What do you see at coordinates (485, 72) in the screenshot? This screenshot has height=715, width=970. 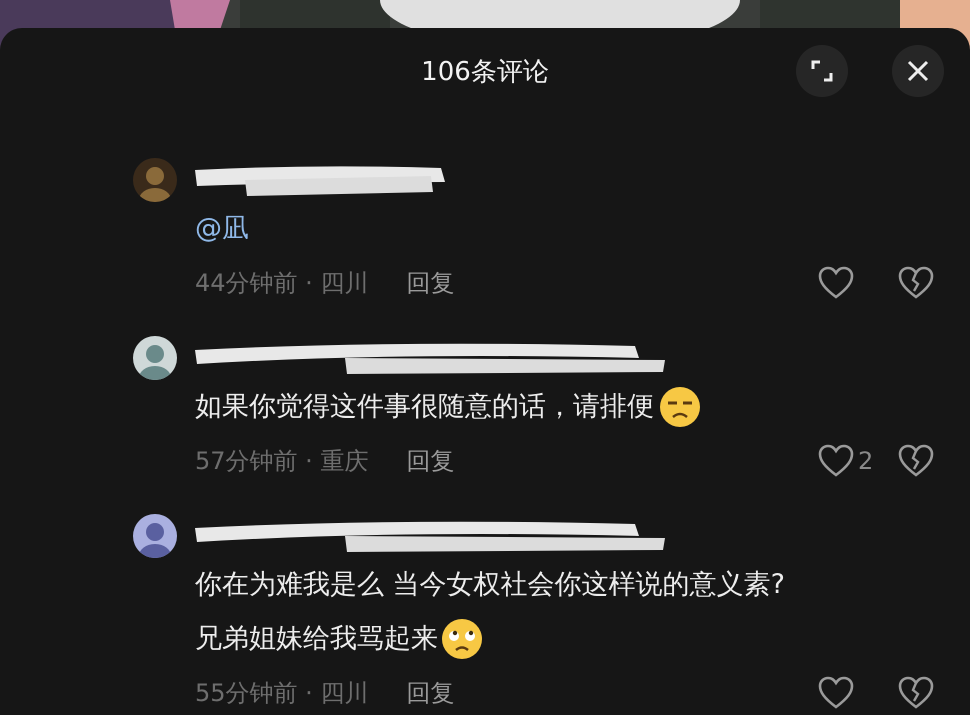 I see `comments-title: 106条评论` at bounding box center [485, 72].